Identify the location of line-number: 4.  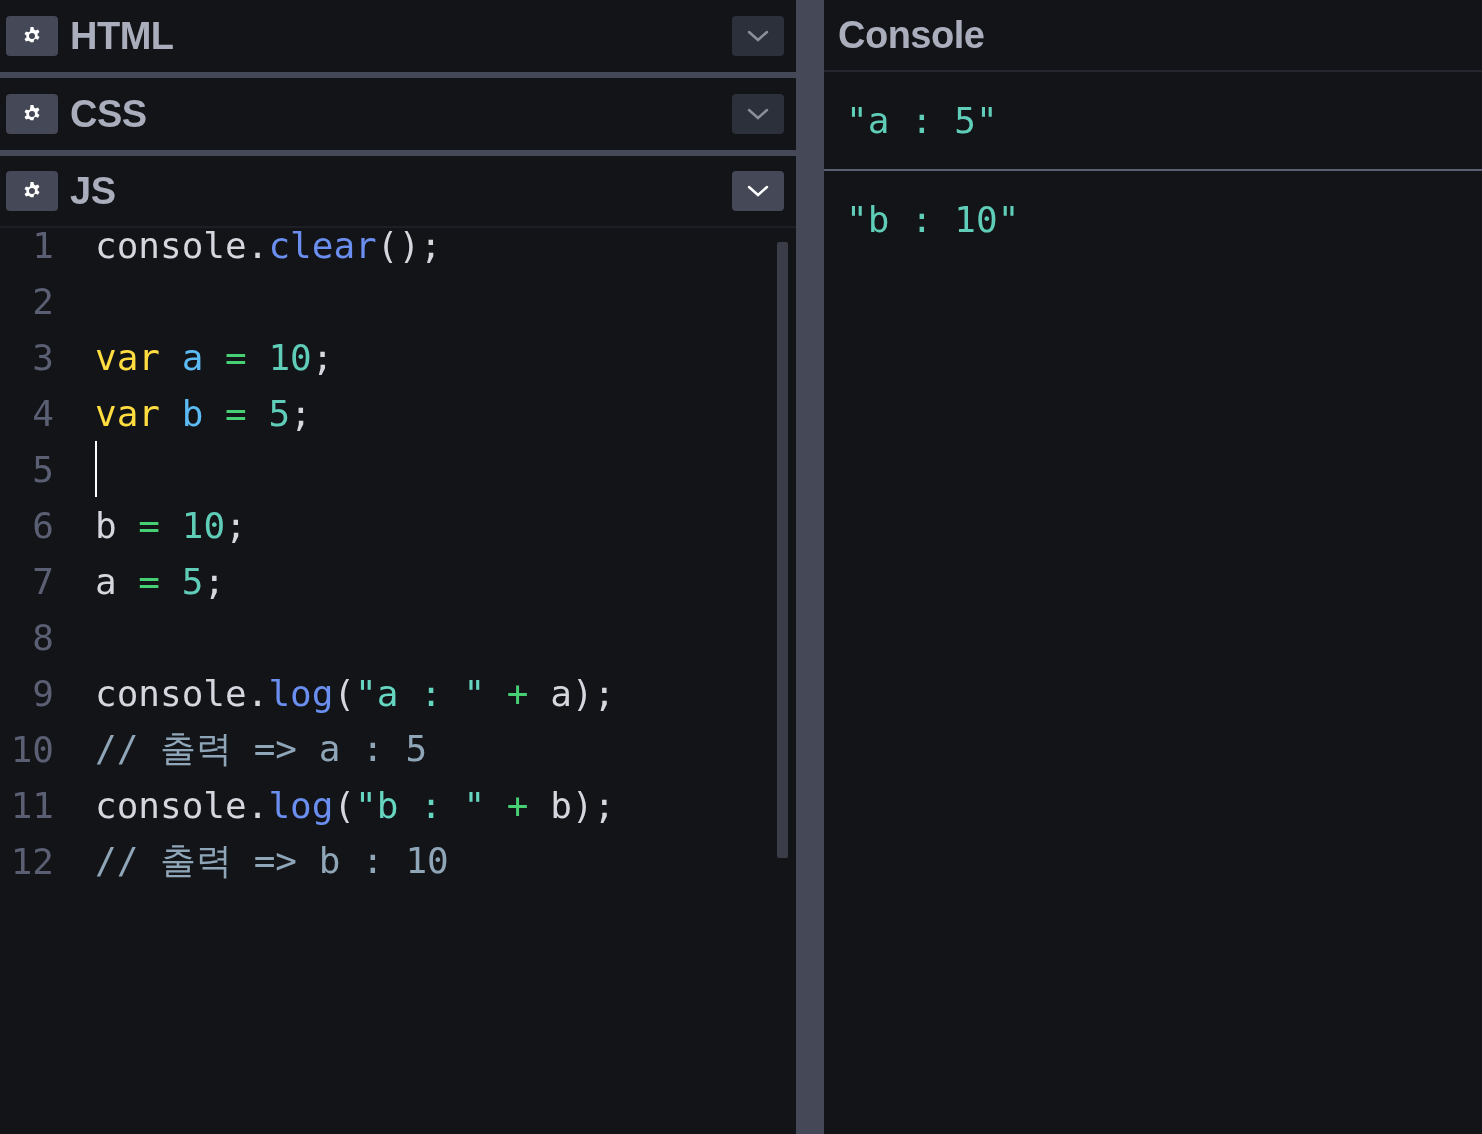
(42, 413).